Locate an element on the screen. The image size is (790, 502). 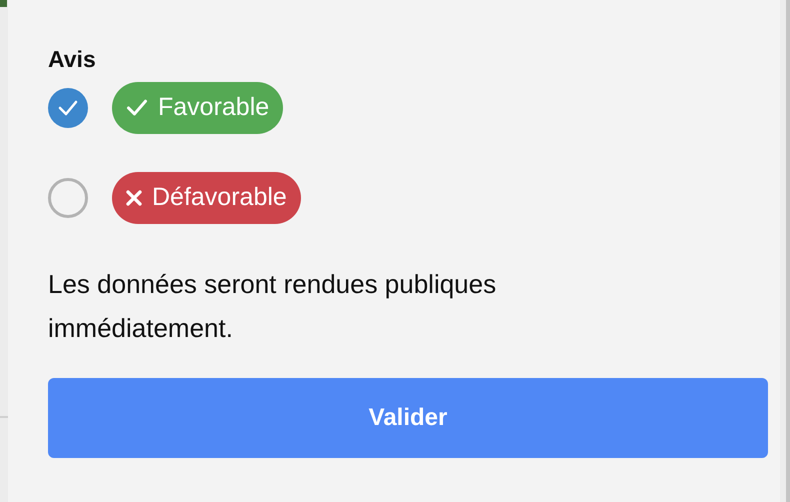
corner-marker is located at coordinates (3, 3).